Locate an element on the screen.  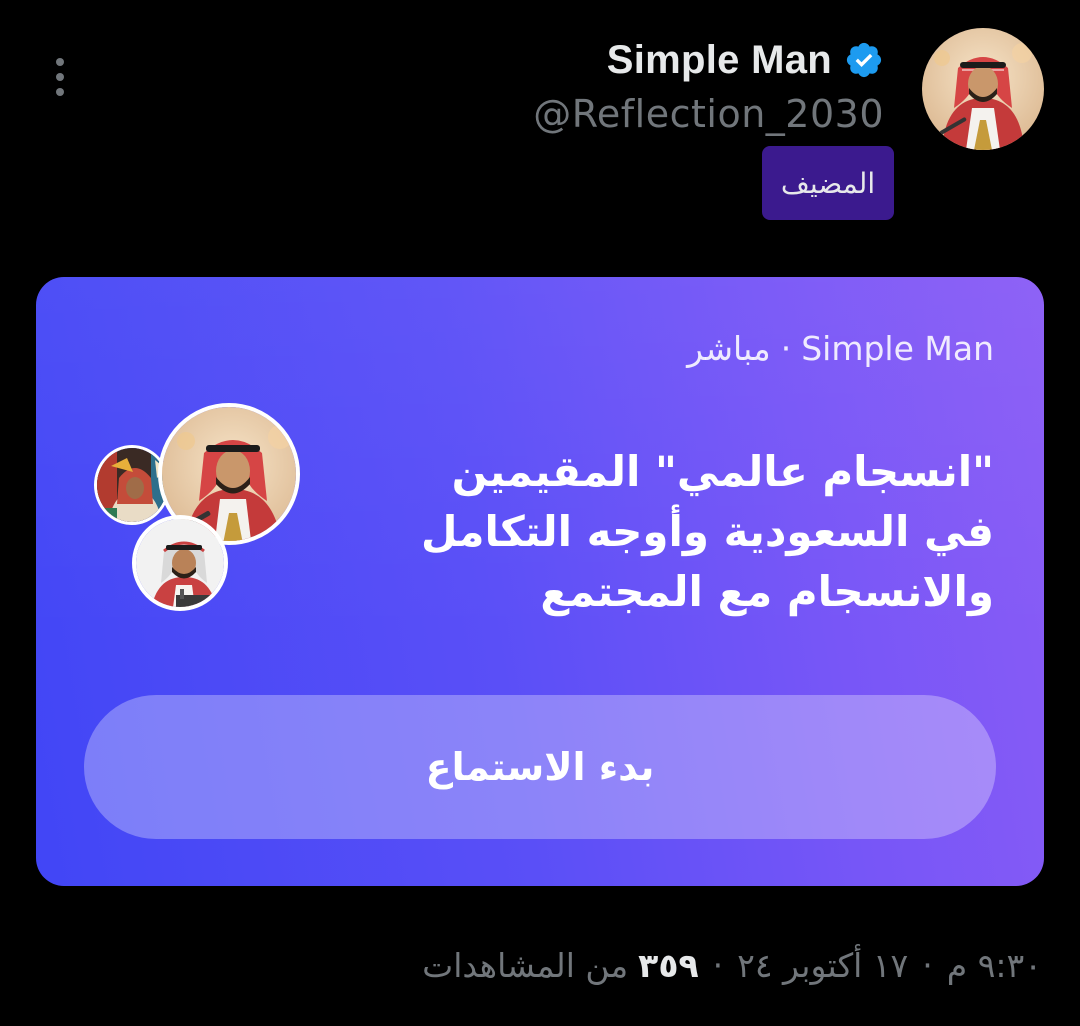
space-meta: Simple Man · مباشر is located at coordinates (840, 348).